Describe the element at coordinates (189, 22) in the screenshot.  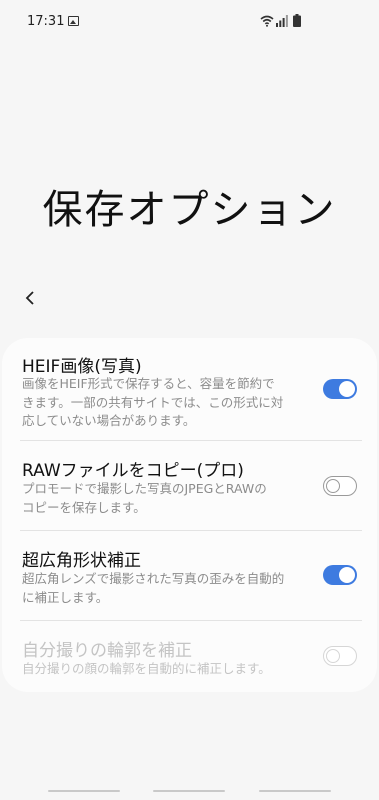
I see `status-bar: 17:31` at that location.